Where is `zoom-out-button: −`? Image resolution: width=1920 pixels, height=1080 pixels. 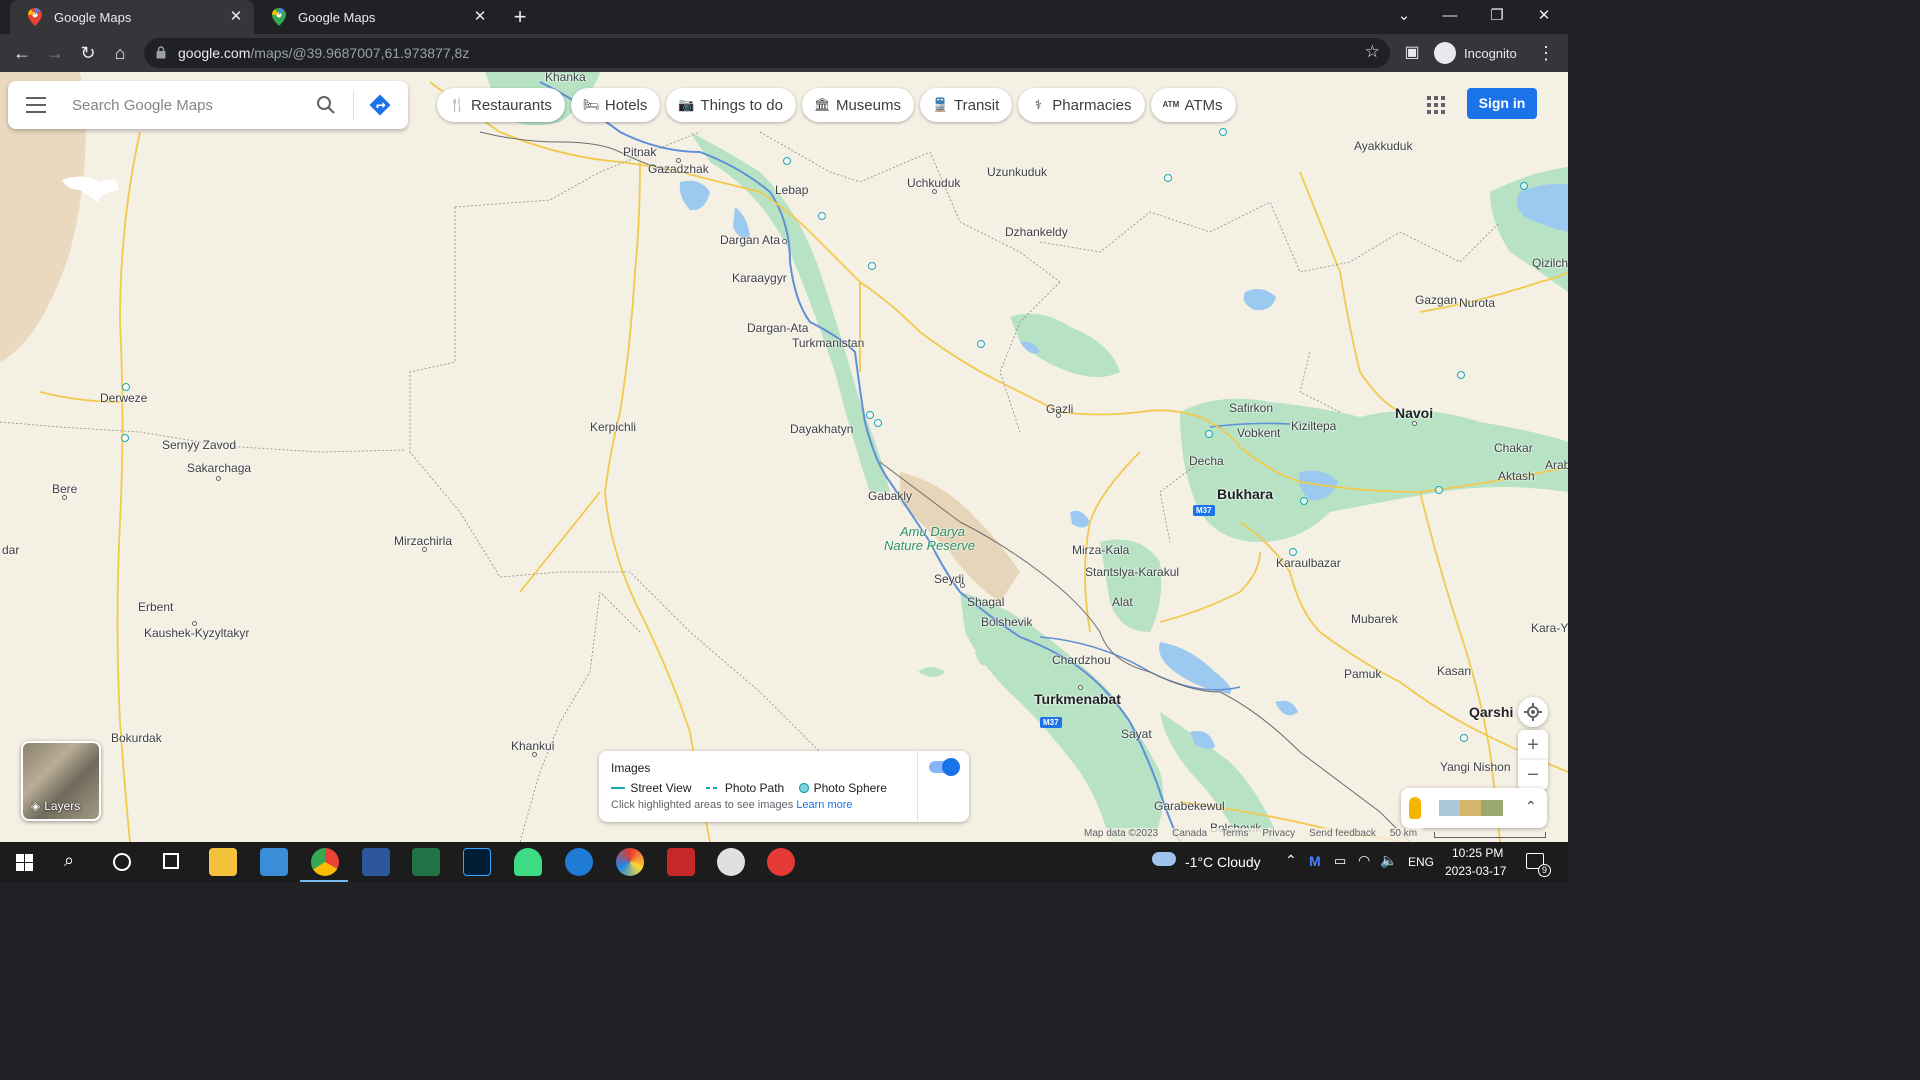 zoom-out-button: − is located at coordinates (1533, 775).